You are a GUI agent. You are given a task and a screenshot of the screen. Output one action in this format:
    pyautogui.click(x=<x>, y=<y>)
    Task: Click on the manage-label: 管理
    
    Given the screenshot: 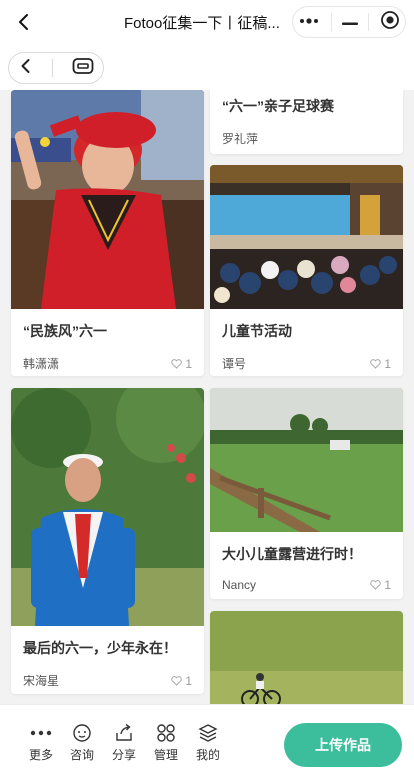 What is the action you would take?
    pyautogui.click(x=165, y=755)
    